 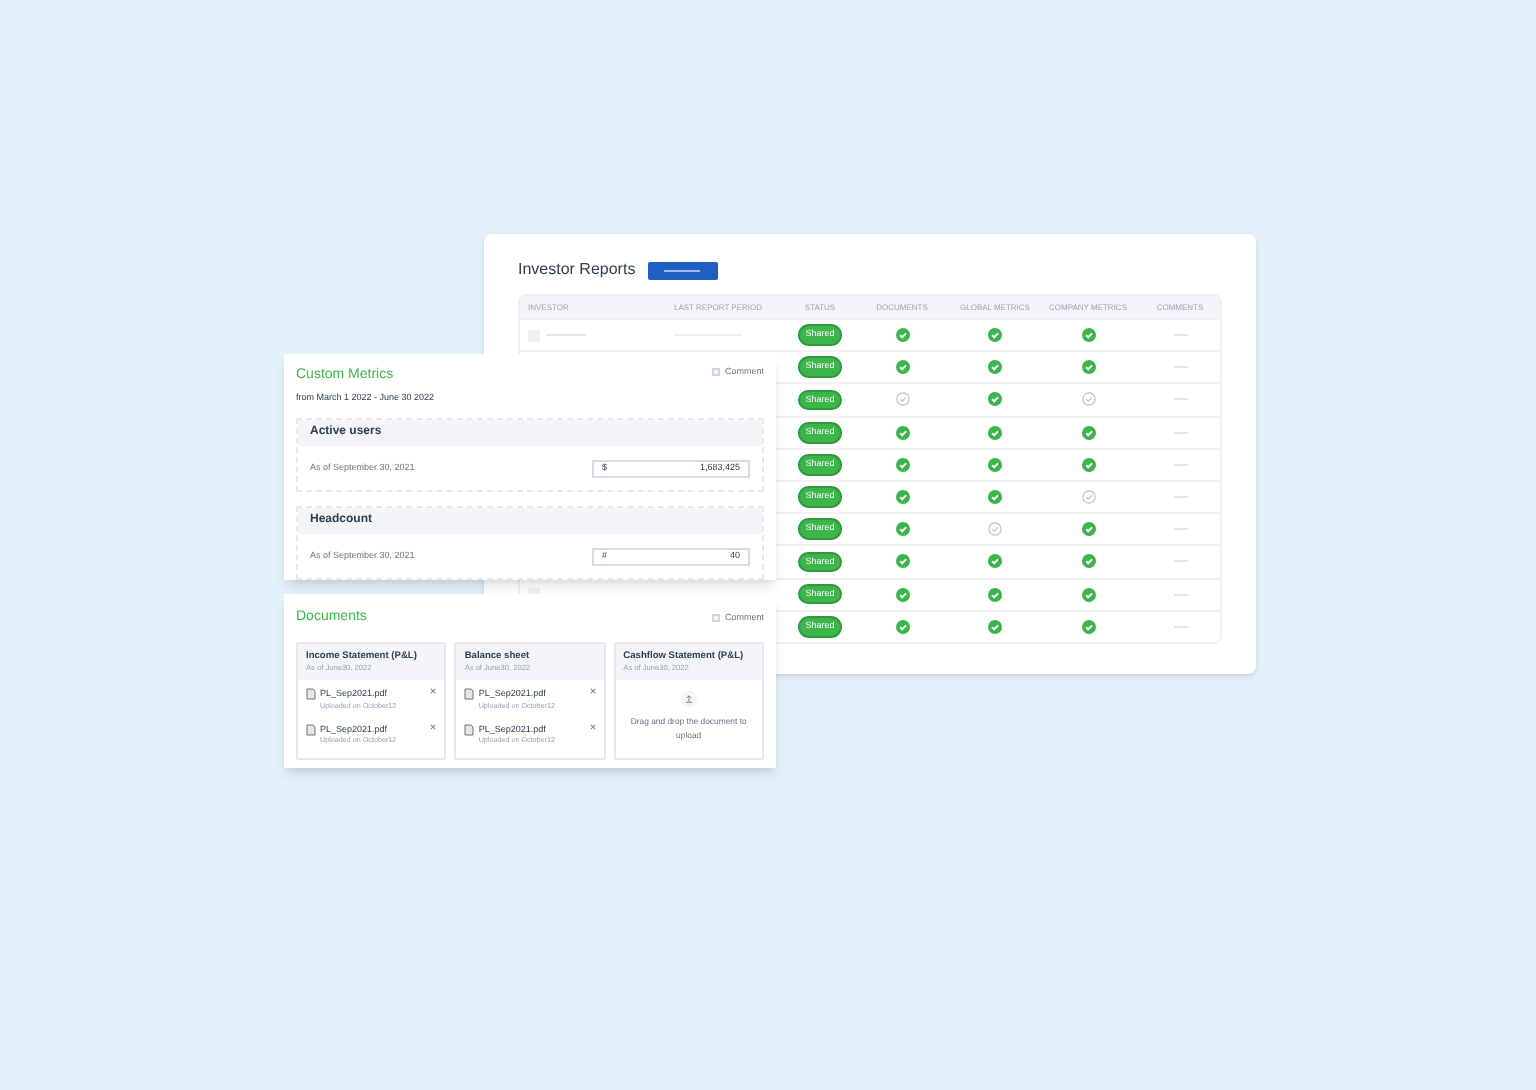 What do you see at coordinates (577, 270) in the screenshot?
I see `panel-title: Investor Reports` at bounding box center [577, 270].